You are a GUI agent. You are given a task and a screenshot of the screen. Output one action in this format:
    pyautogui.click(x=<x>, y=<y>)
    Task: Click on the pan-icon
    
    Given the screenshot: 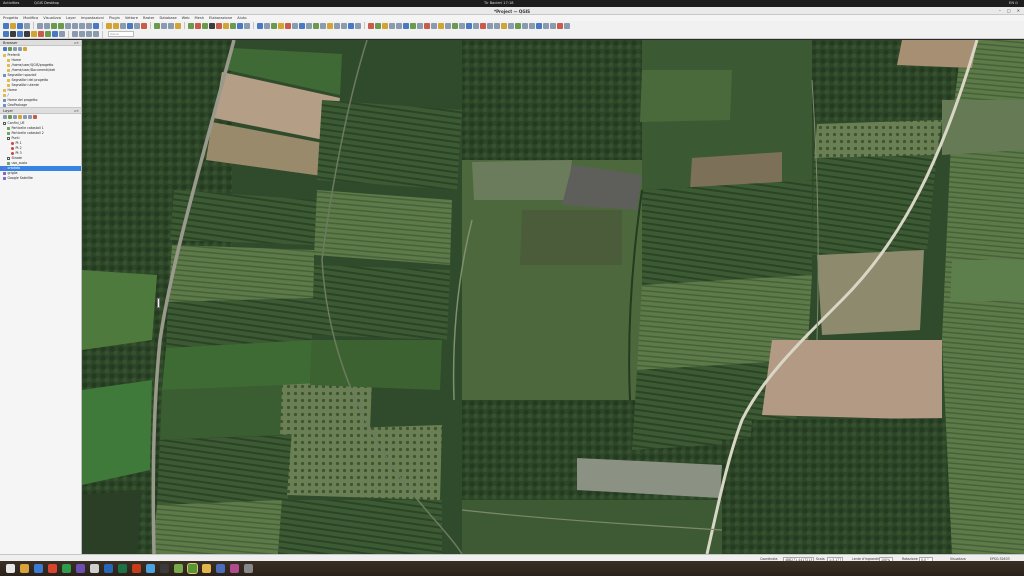 What is the action you would take?
    pyautogui.click(x=40, y=25)
    